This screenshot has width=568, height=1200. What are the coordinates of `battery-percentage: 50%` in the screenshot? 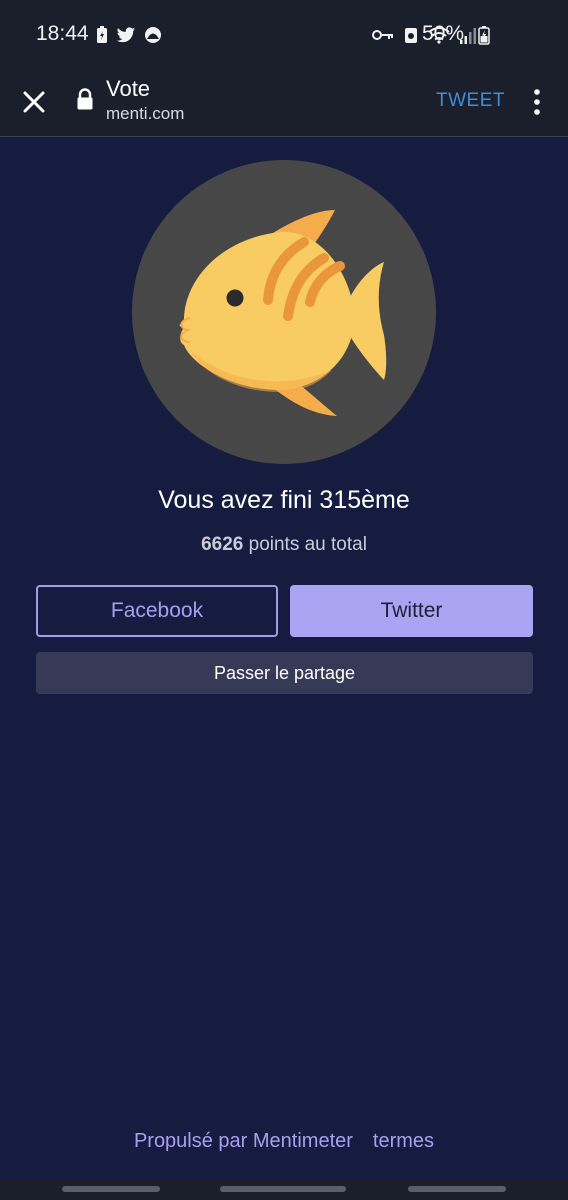 It's located at (443, 33).